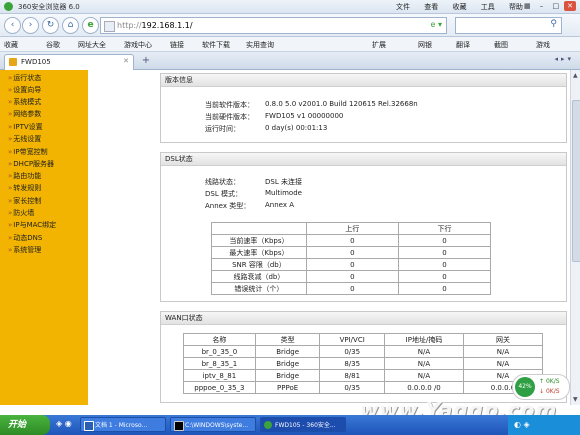  I want to click on table-row: iptv_8_81 Bridge 8/81 N/A N/A, so click(363, 375).